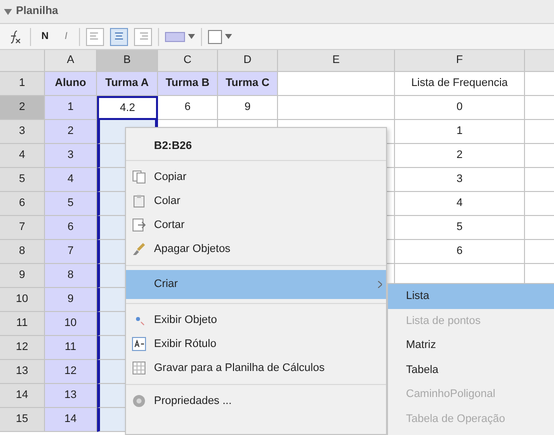 The width and height of the screenshot is (554, 435). Describe the element at coordinates (37, 12) in the screenshot. I see `panel-title: Planilha` at that location.